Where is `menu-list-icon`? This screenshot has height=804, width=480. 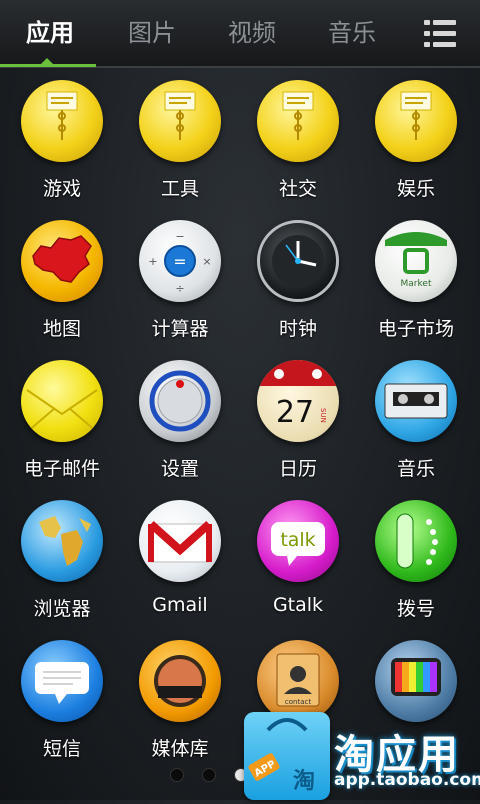 menu-list-icon is located at coordinates (440, 34).